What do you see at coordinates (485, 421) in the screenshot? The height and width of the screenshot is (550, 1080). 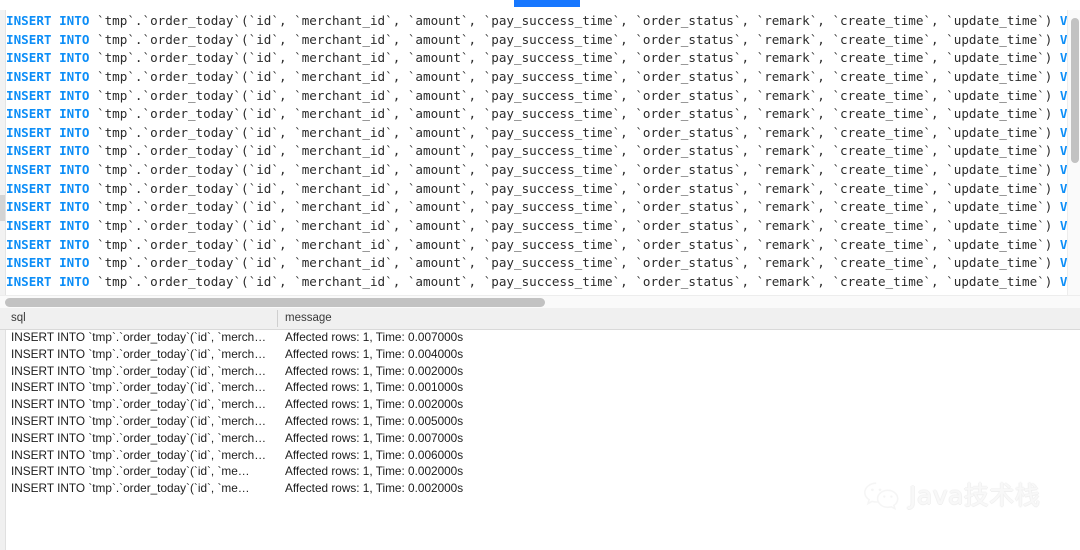 I see `cell-message: Affected rows: 1, Time: 0.005000s` at bounding box center [485, 421].